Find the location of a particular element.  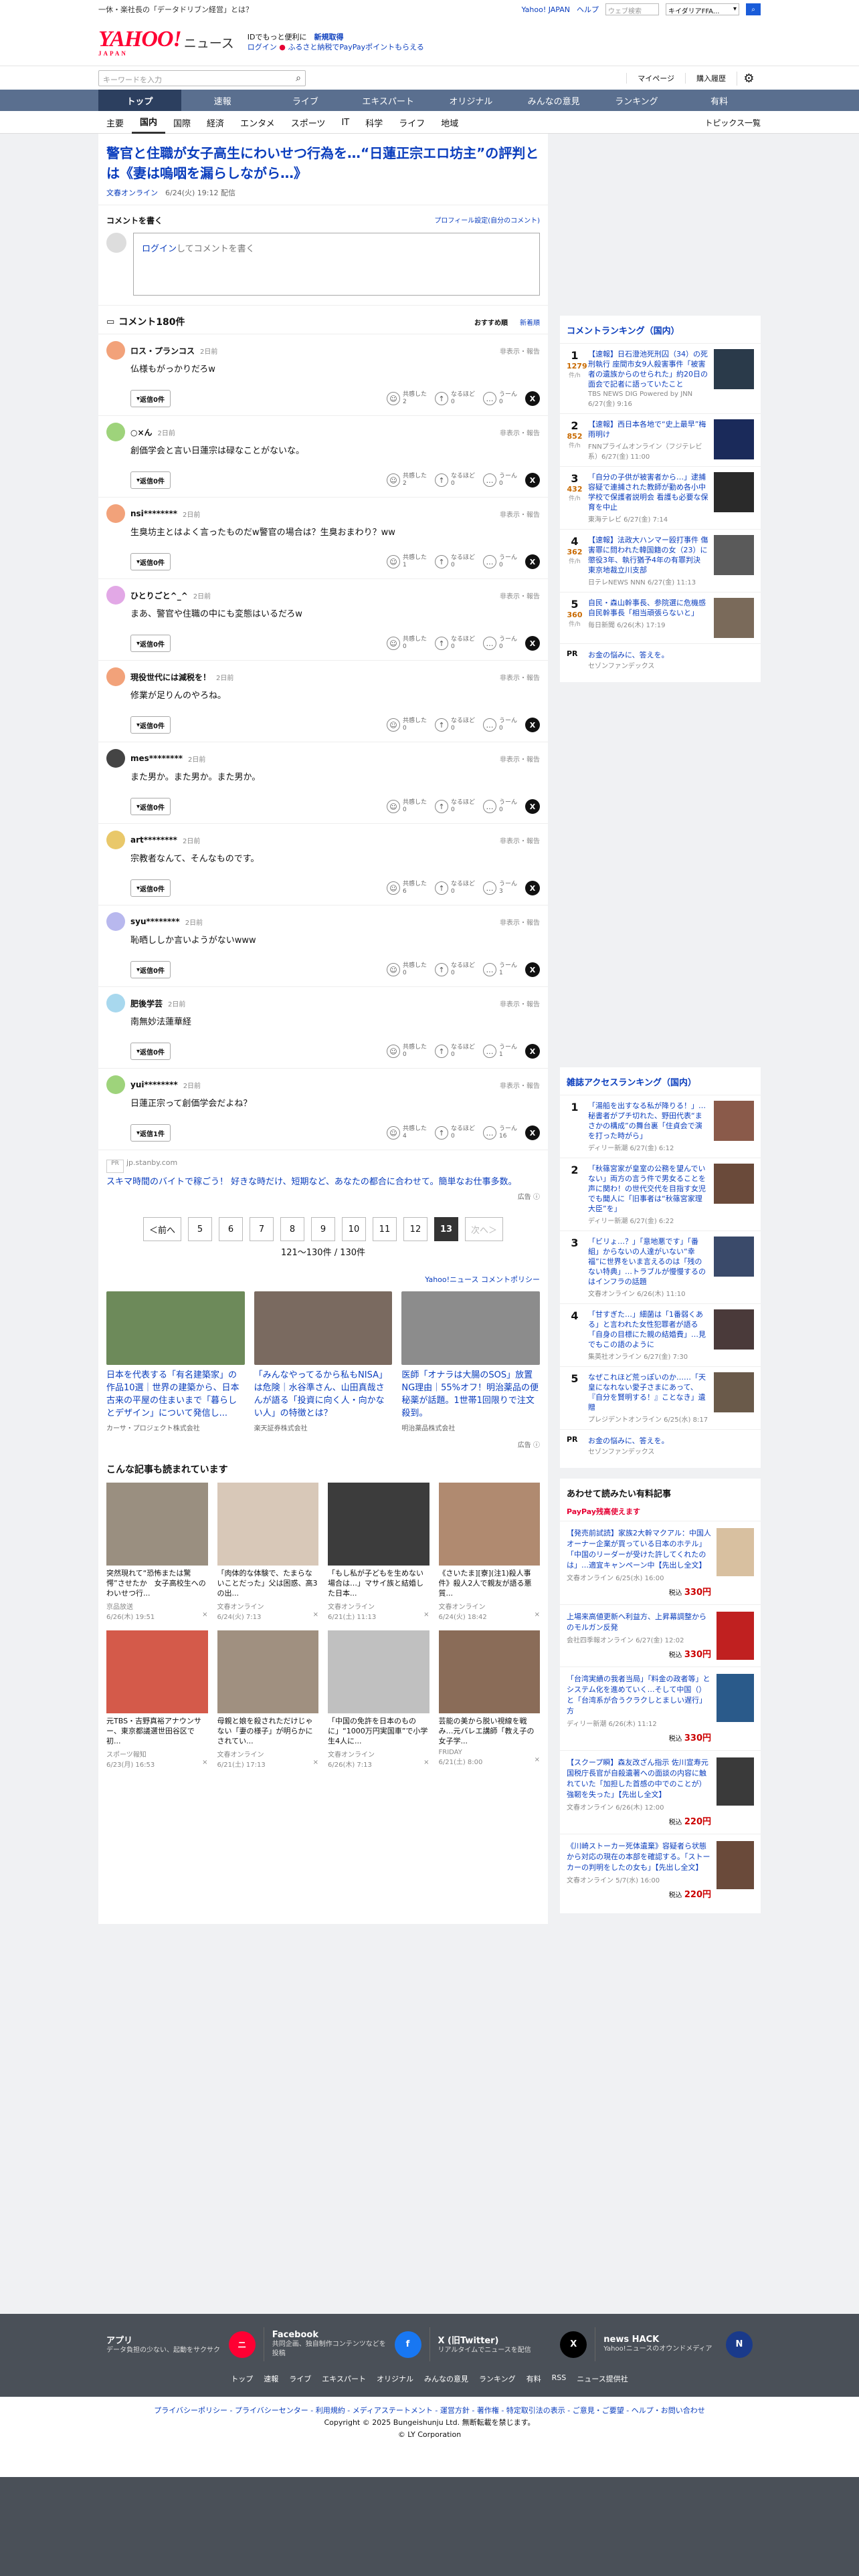

footer-app: アプリ データ負担の少ない、起動をサクサクニ is located at coordinates (181, 2344).